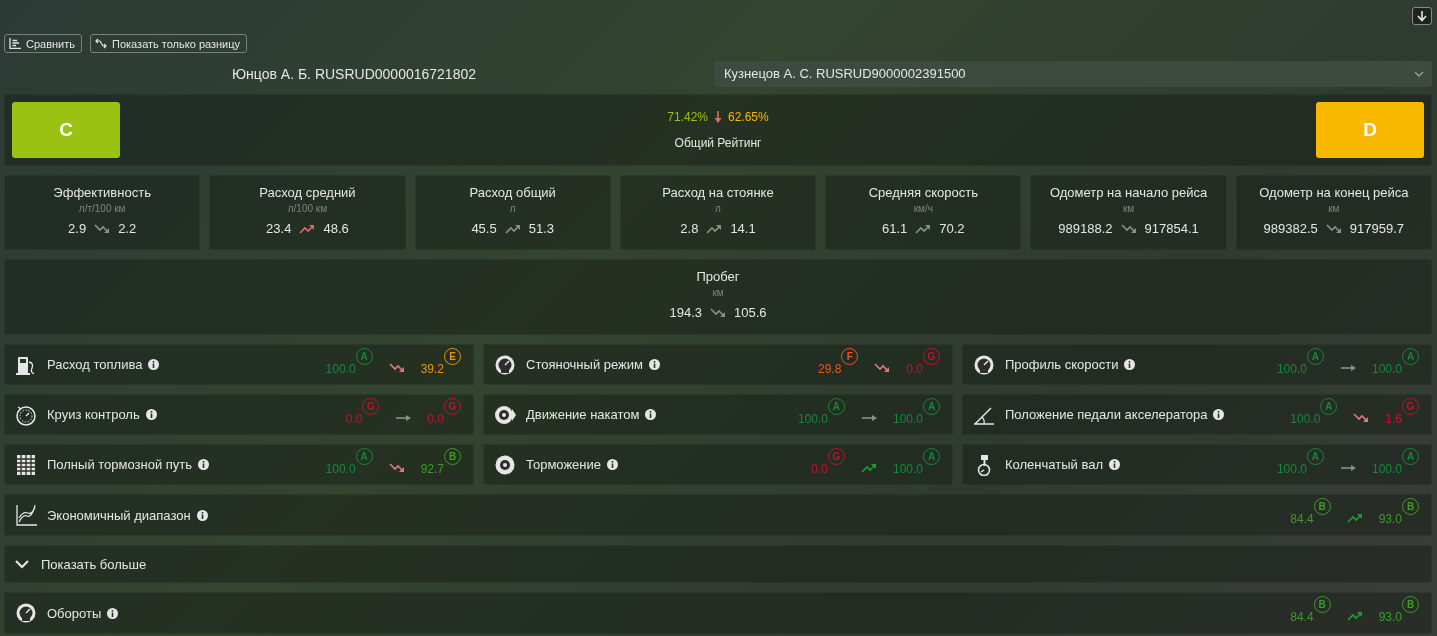  What do you see at coordinates (432, 368) in the screenshot?
I see `score-value: 39.2` at bounding box center [432, 368].